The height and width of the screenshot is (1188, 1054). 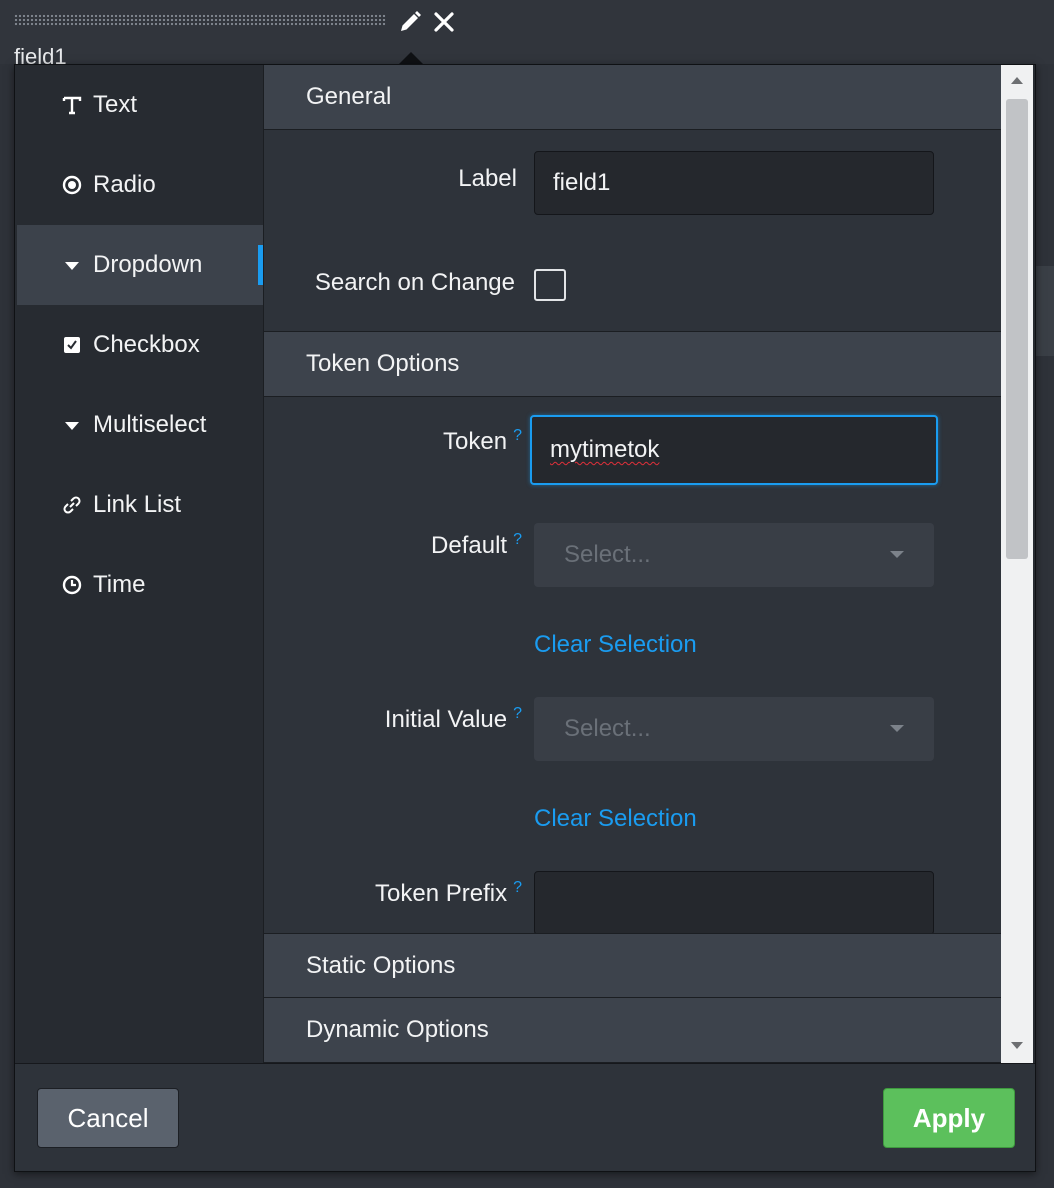 What do you see at coordinates (469, 545) in the screenshot?
I see `default-label-text: Default` at bounding box center [469, 545].